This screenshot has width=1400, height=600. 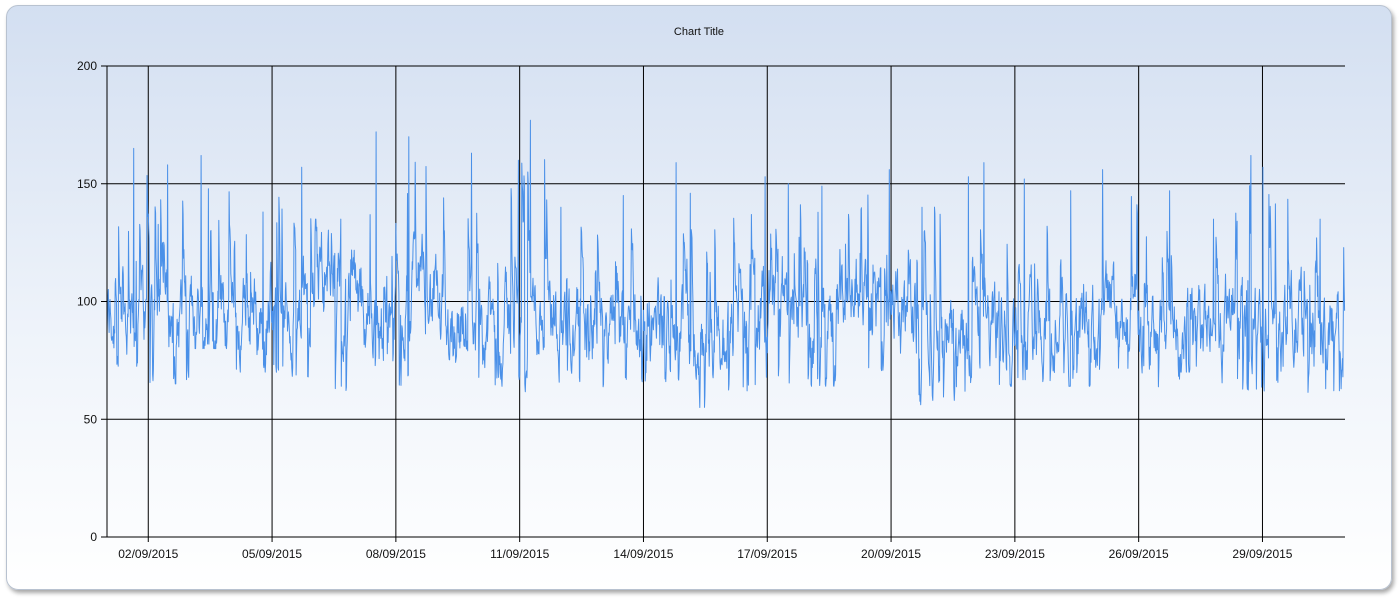 What do you see at coordinates (1262, 554) in the screenshot?
I see `x-tick-label: 29/09/2015` at bounding box center [1262, 554].